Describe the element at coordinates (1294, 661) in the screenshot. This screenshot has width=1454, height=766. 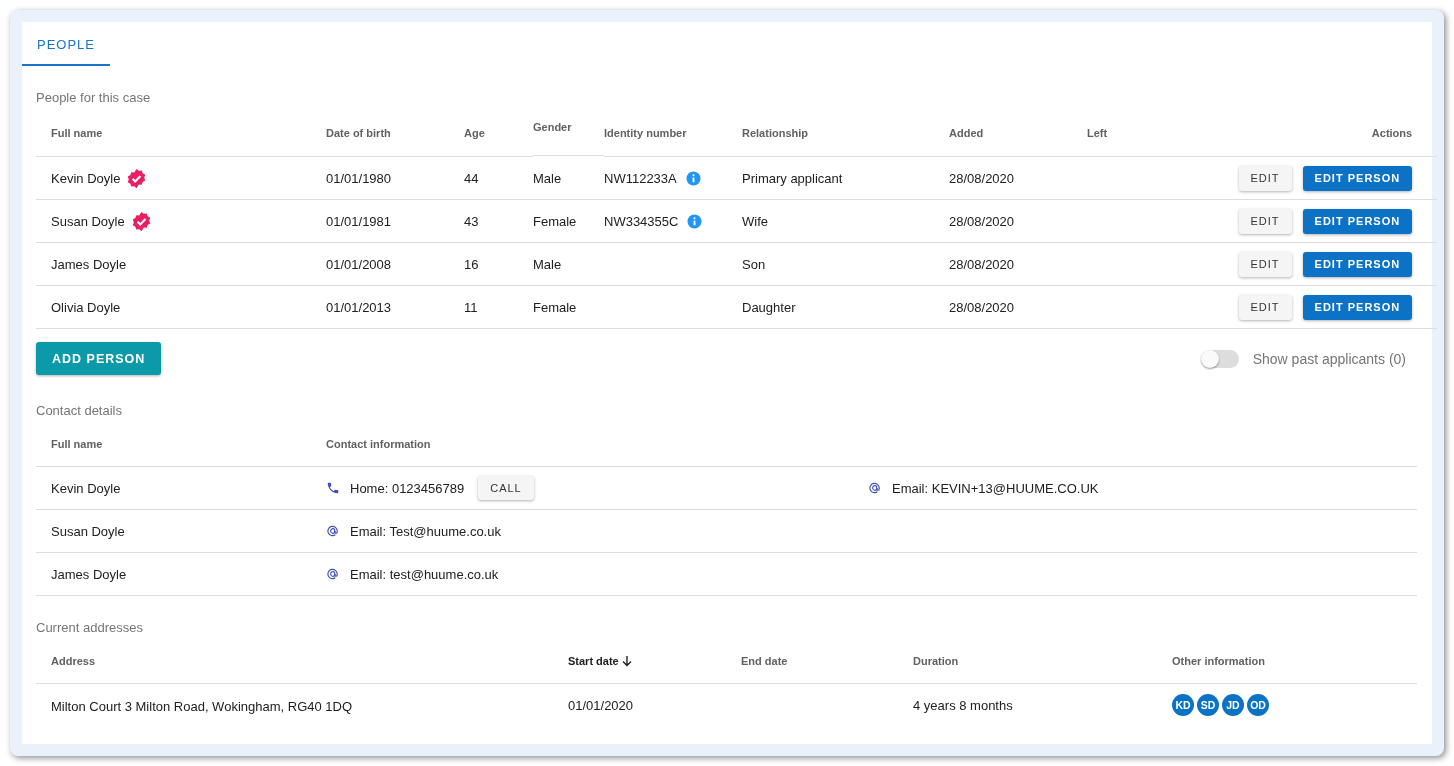
I see `column-header: Other information` at that location.